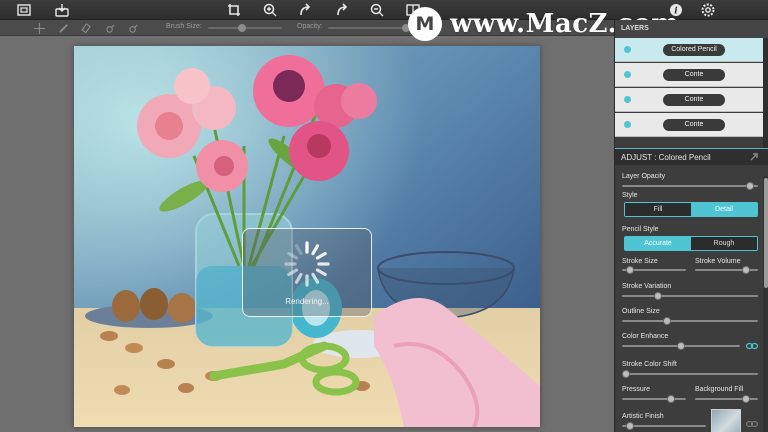 Image resolution: width=768 pixels, height=432 pixels. What do you see at coordinates (641, 311) in the screenshot?
I see `outline-size-label: Outline Size` at bounding box center [641, 311].